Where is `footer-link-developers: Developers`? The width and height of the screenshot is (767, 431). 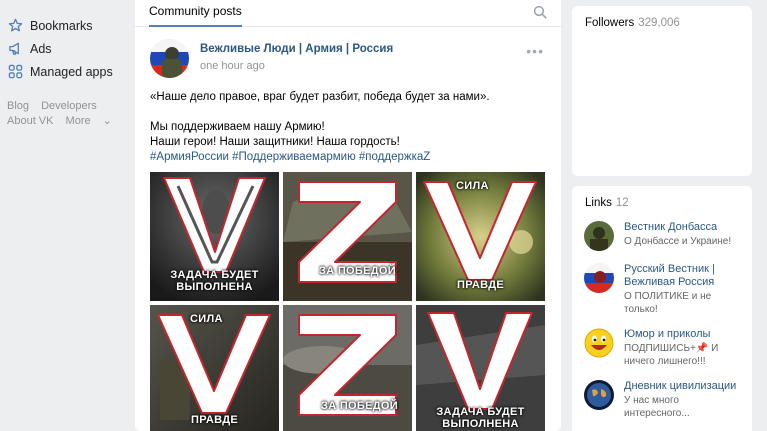 footer-link-developers: Developers is located at coordinates (69, 106).